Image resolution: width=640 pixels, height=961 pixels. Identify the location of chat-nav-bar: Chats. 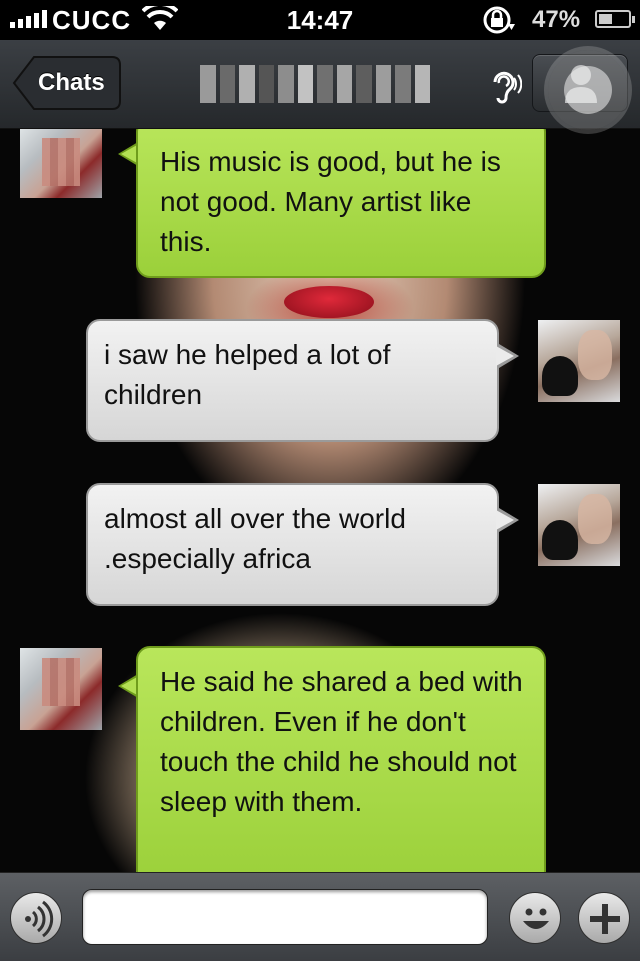
(320, 85).